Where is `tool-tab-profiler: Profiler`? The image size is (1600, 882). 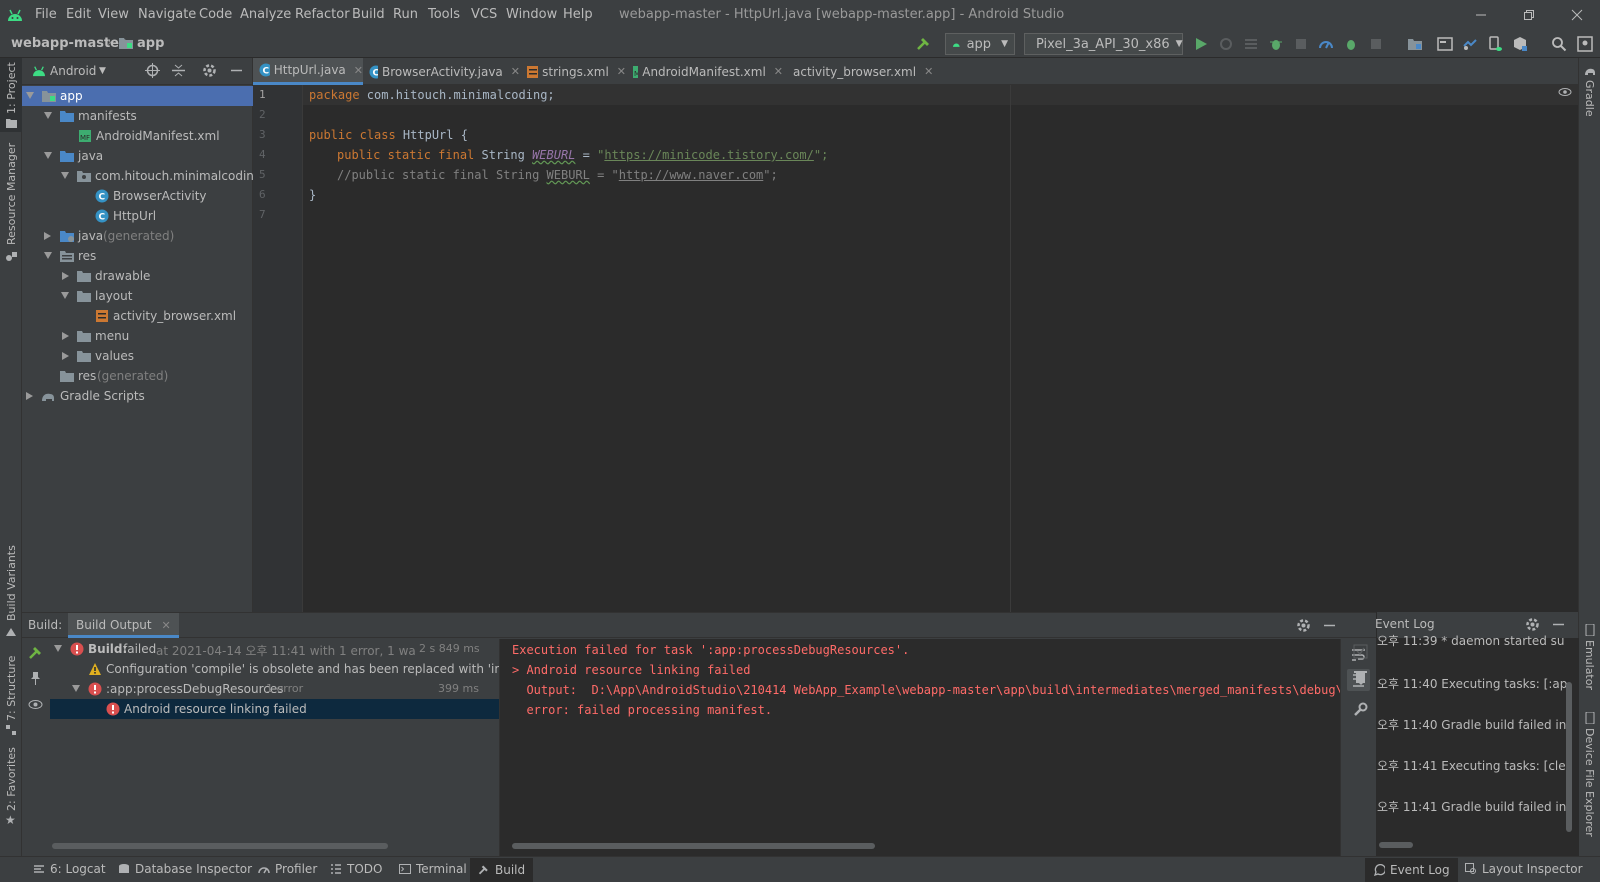 tool-tab-profiler: Profiler is located at coordinates (287, 869).